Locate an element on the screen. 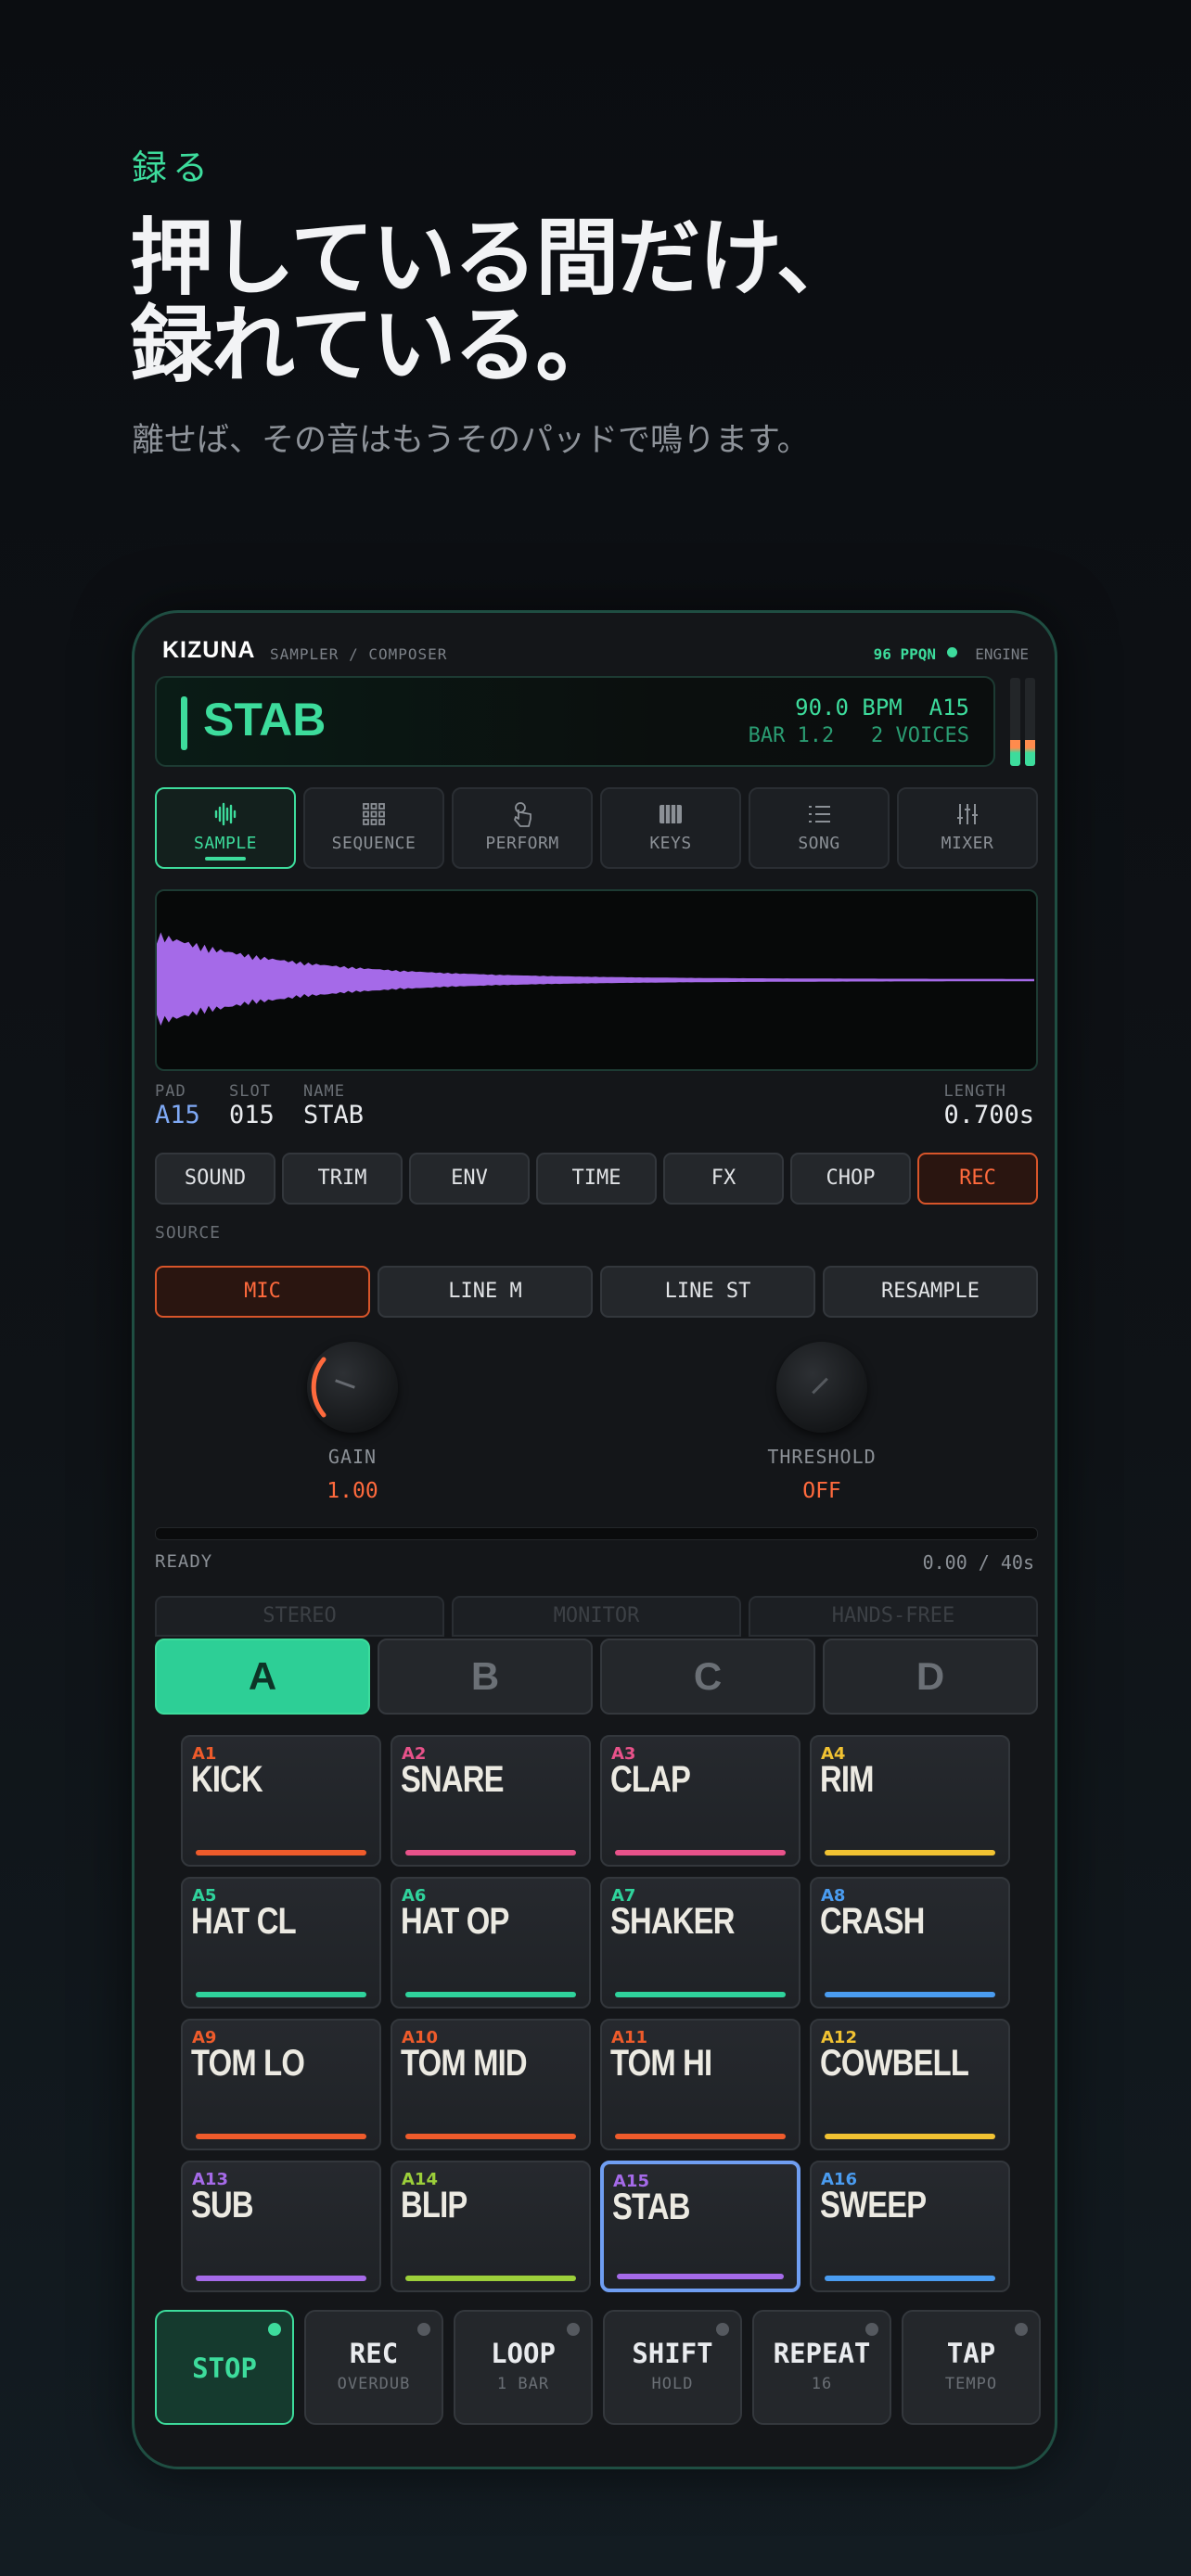  bank-a-button: A is located at coordinates (262, 1677).